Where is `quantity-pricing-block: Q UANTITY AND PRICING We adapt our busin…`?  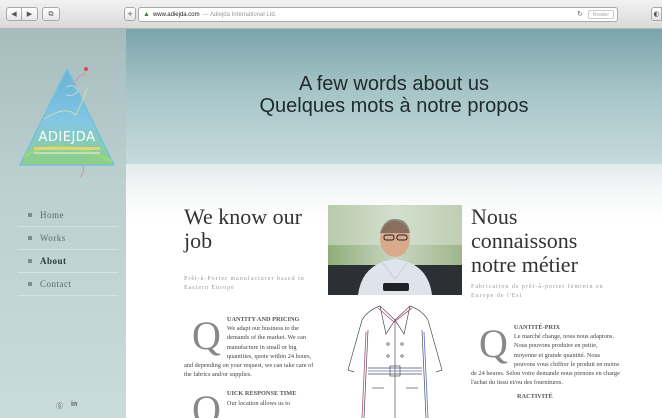 quantity-pricing-block: Q UANTITY AND PRICING We adapt our busin… is located at coordinates (252, 347).